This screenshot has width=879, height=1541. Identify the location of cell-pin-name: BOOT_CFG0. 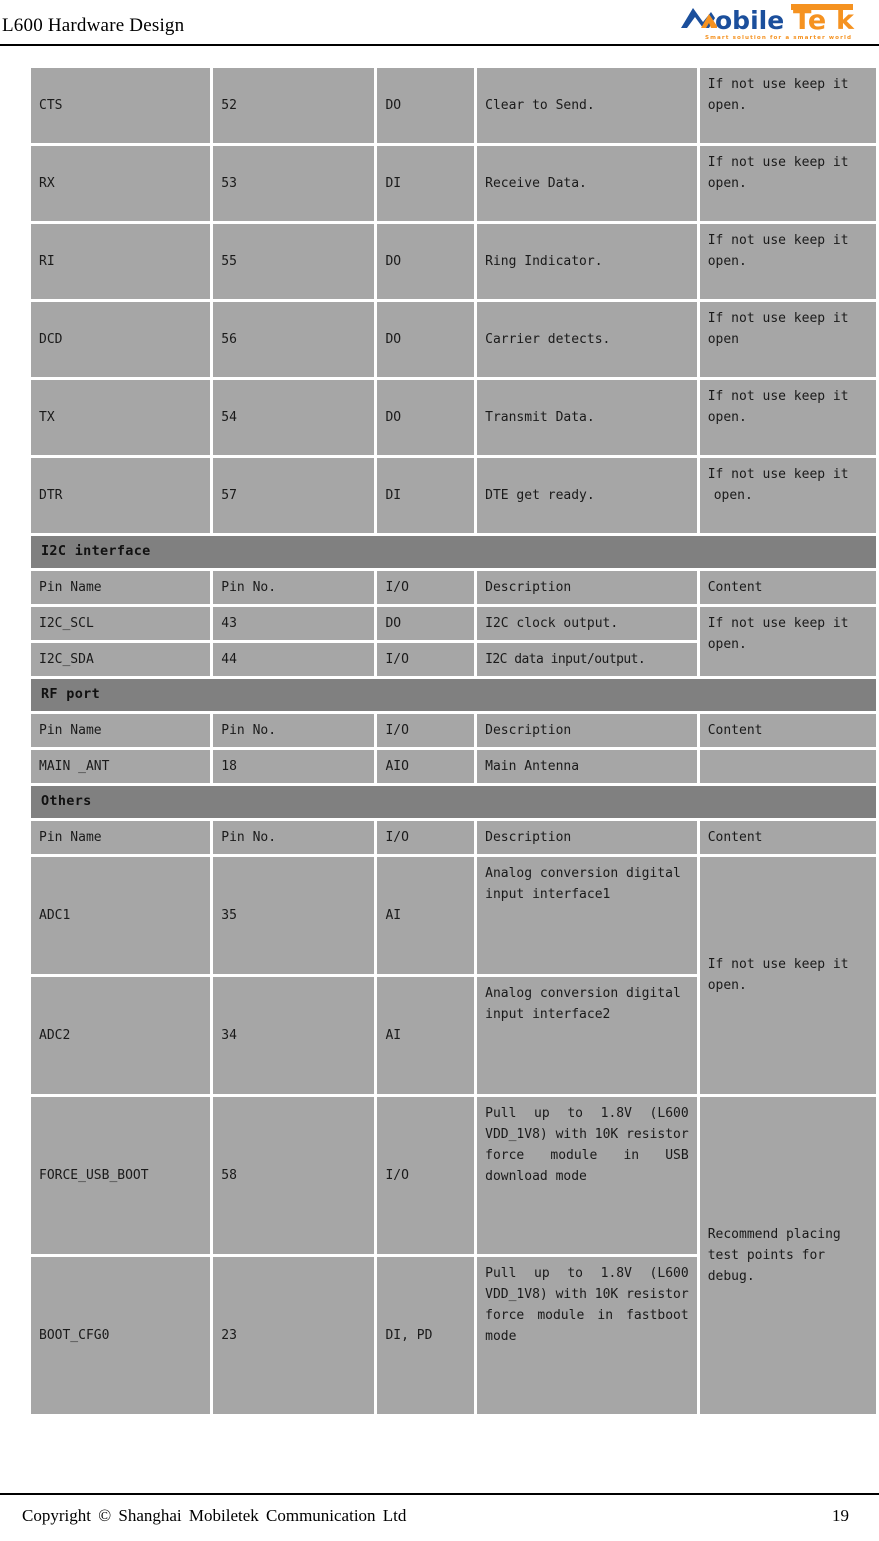
(121, 1335).